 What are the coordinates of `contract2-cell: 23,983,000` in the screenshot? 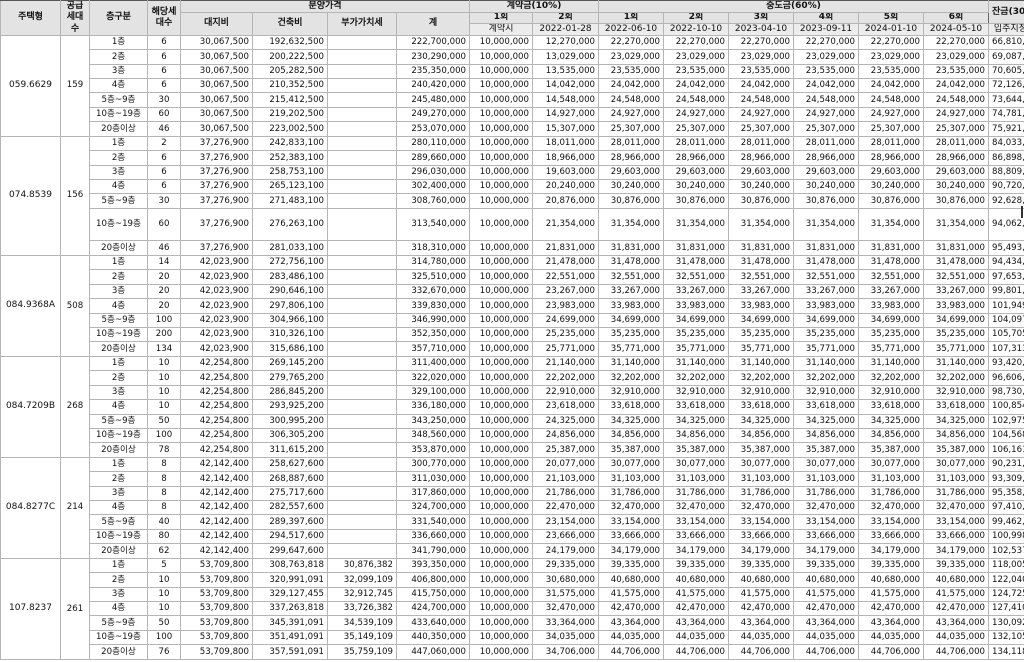 It's located at (565, 306).